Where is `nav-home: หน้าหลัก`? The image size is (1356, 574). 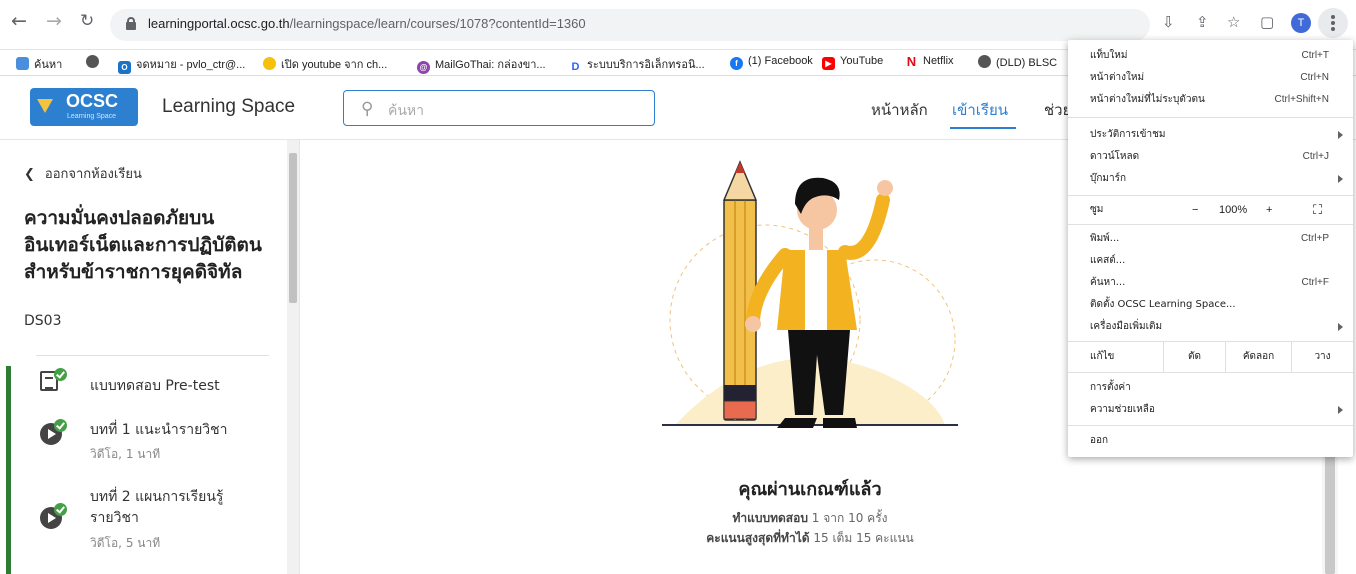 nav-home: หน้าหลัก is located at coordinates (899, 110).